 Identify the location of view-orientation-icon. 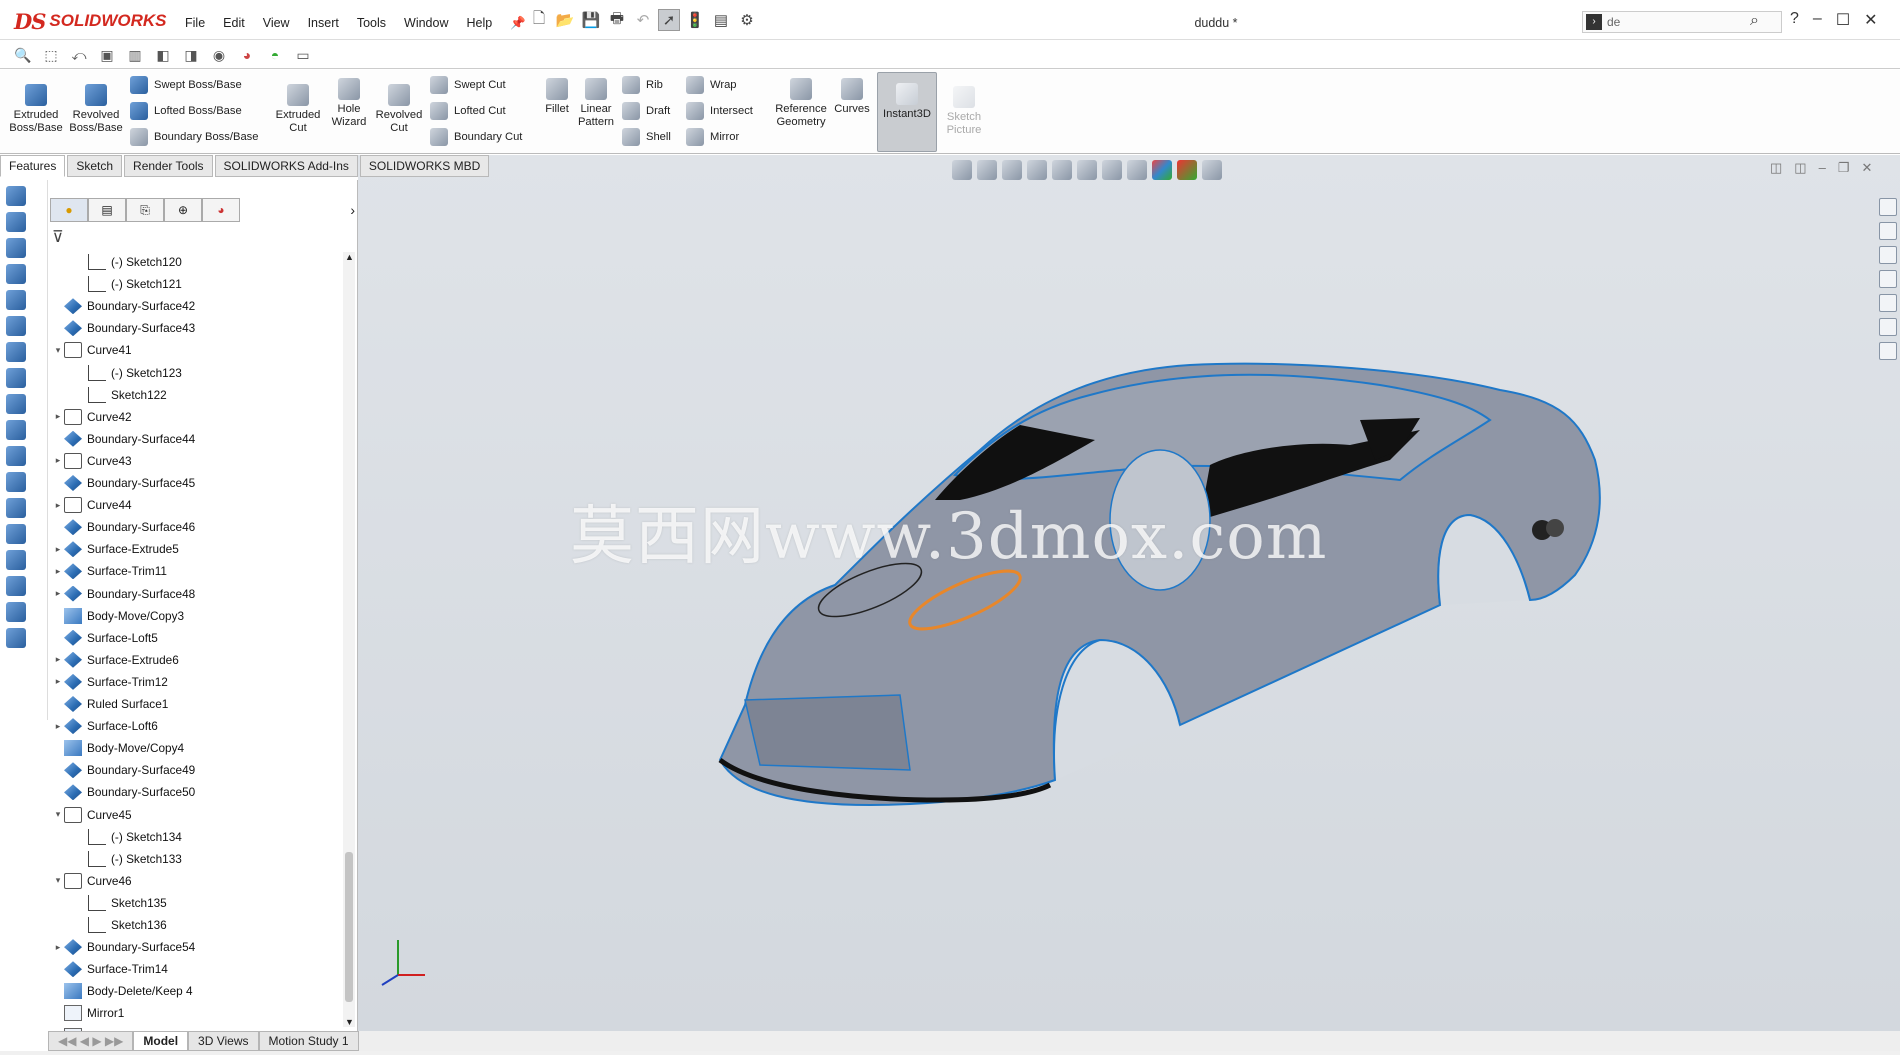
(1087, 170).